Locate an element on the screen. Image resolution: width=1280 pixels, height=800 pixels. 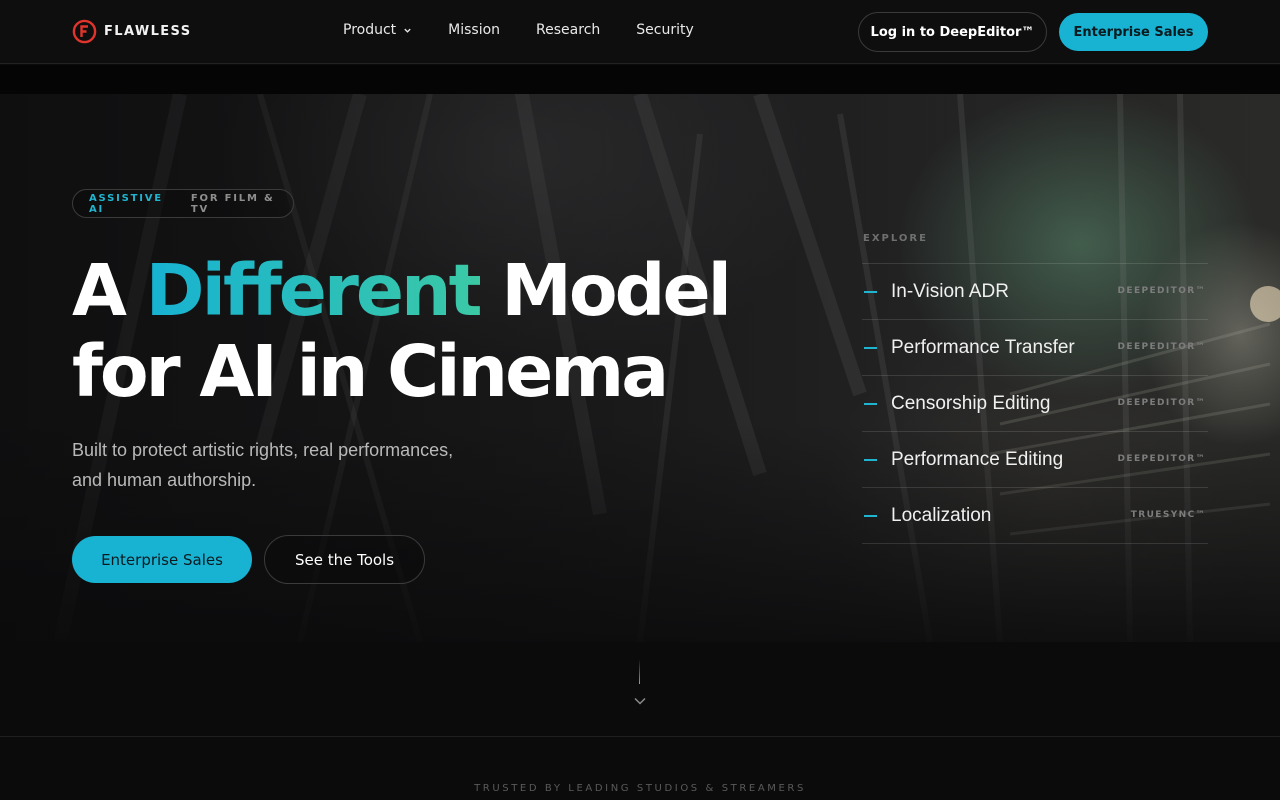
enterprise-sales-button: Enterprise Sales is located at coordinates (162, 559).